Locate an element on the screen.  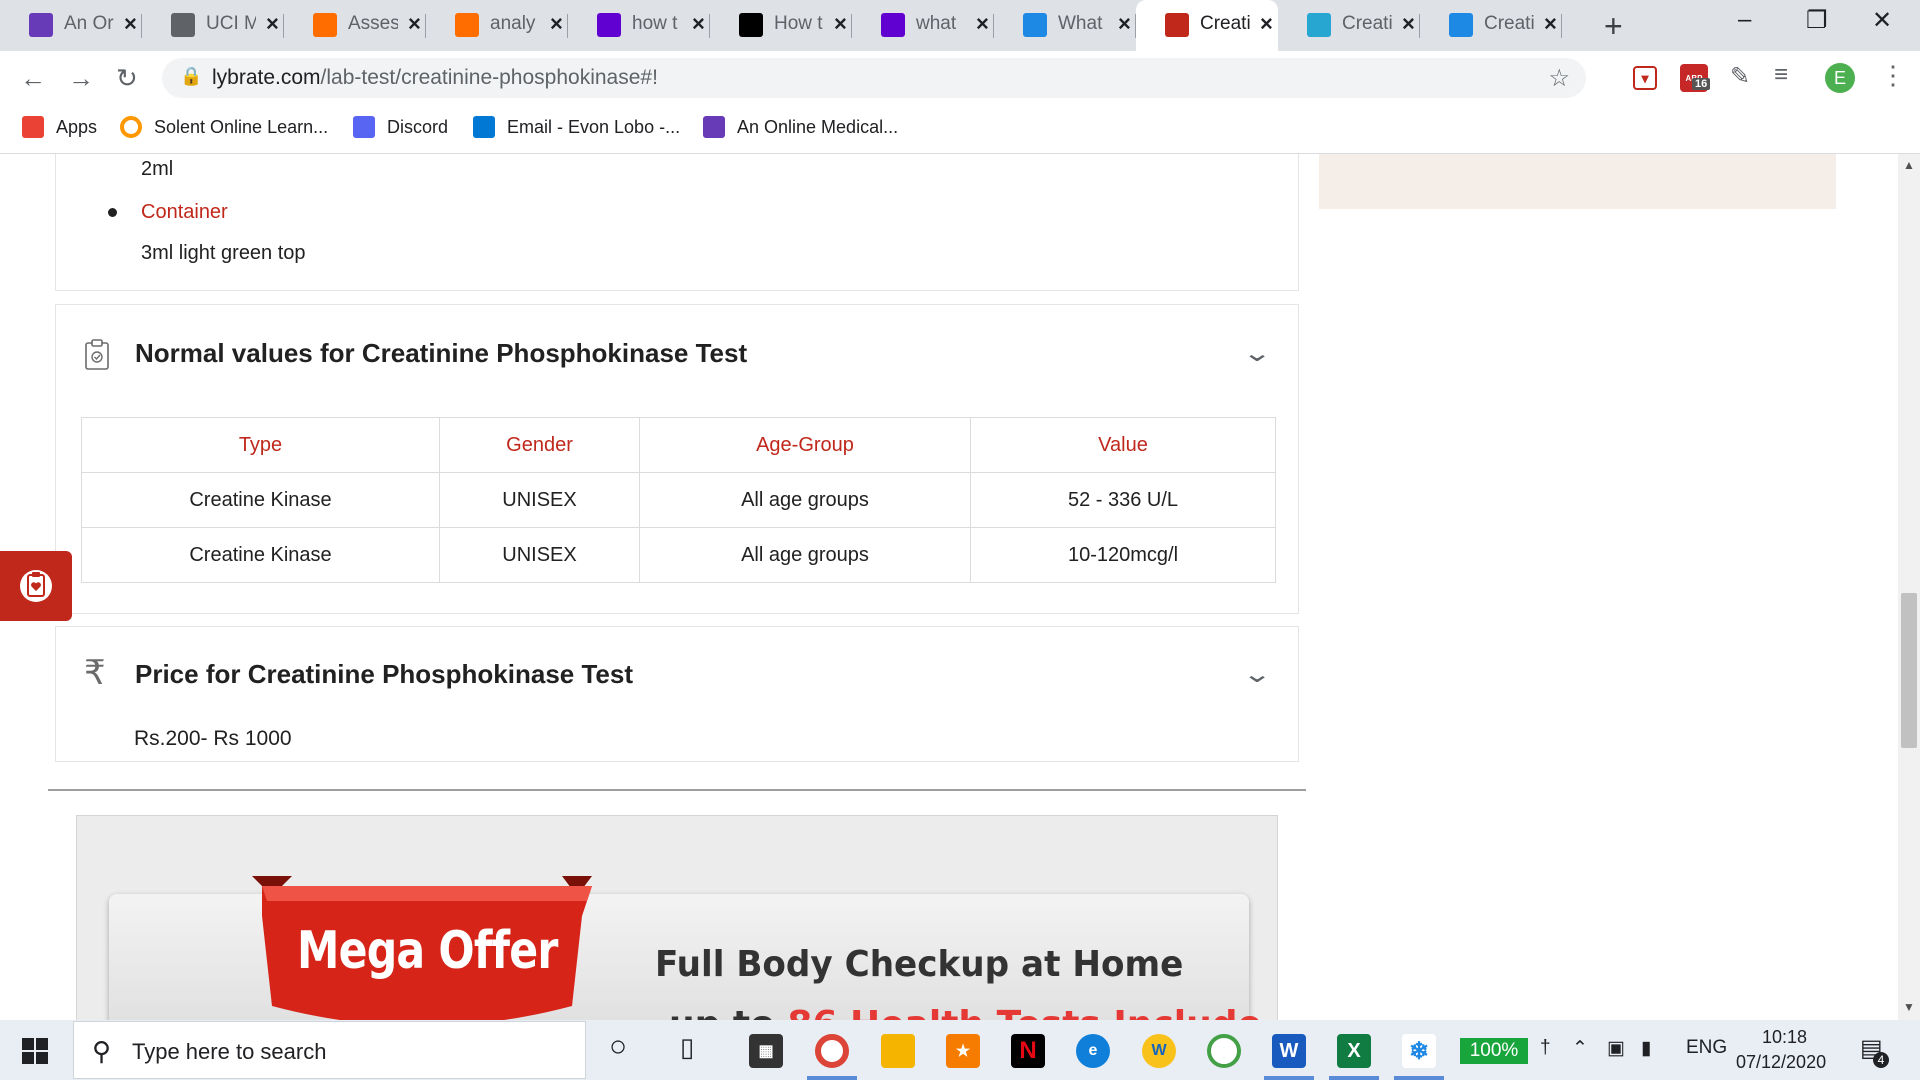
language-indicator: ENG is located at coordinates (1706, 1048).